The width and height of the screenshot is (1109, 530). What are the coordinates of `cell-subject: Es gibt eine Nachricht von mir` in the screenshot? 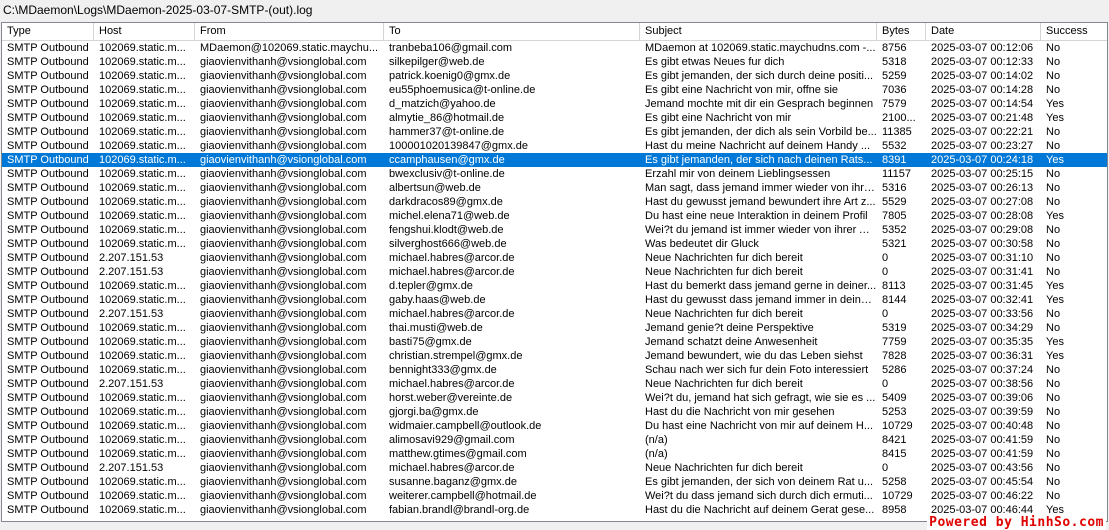 It's located at (718, 118).